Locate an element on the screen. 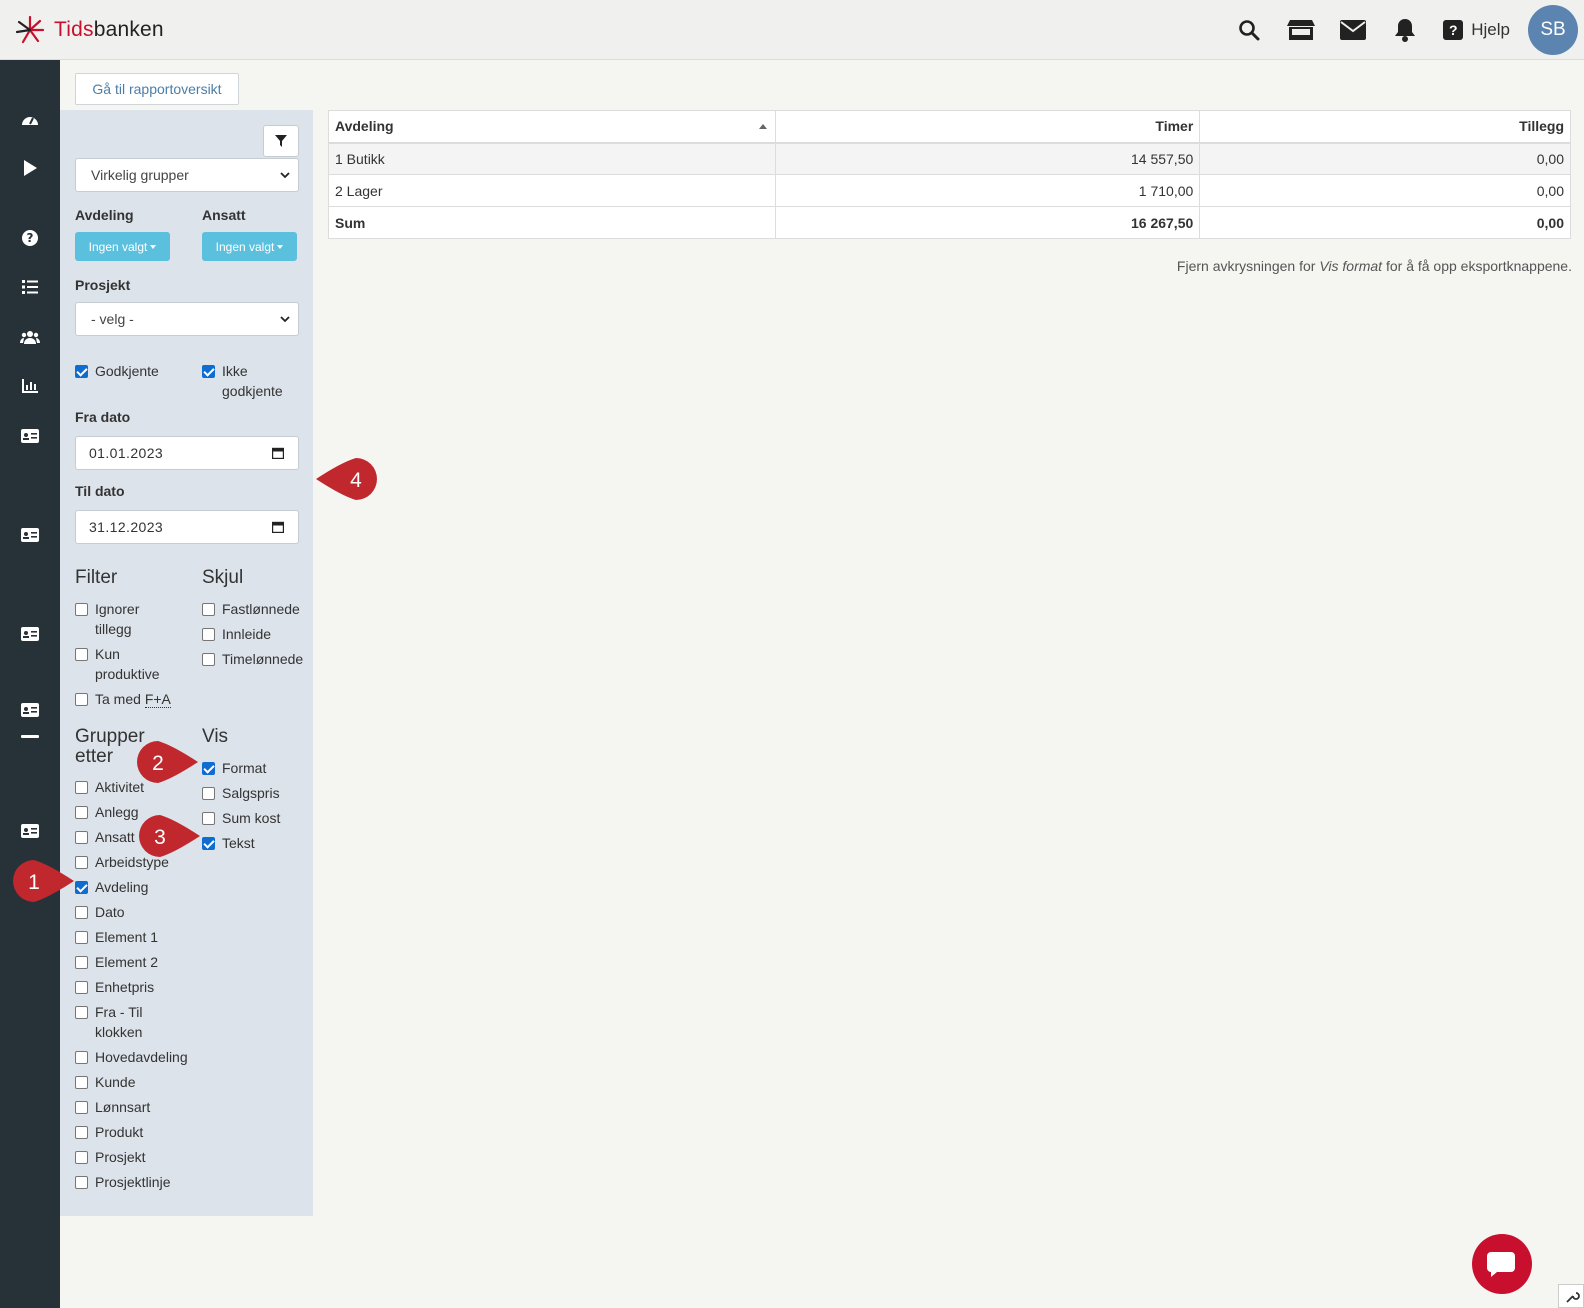 Image resolution: width=1584 pixels, height=1308 pixels. goto-report-overview-button: Gå til rapportoversikt is located at coordinates (157, 89).